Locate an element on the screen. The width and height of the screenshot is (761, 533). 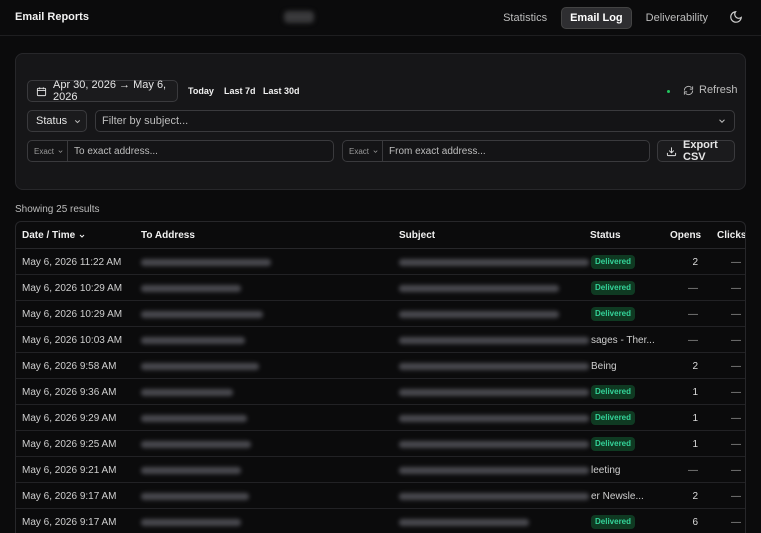
refresh-label: Refresh is located at coordinates (718, 90).